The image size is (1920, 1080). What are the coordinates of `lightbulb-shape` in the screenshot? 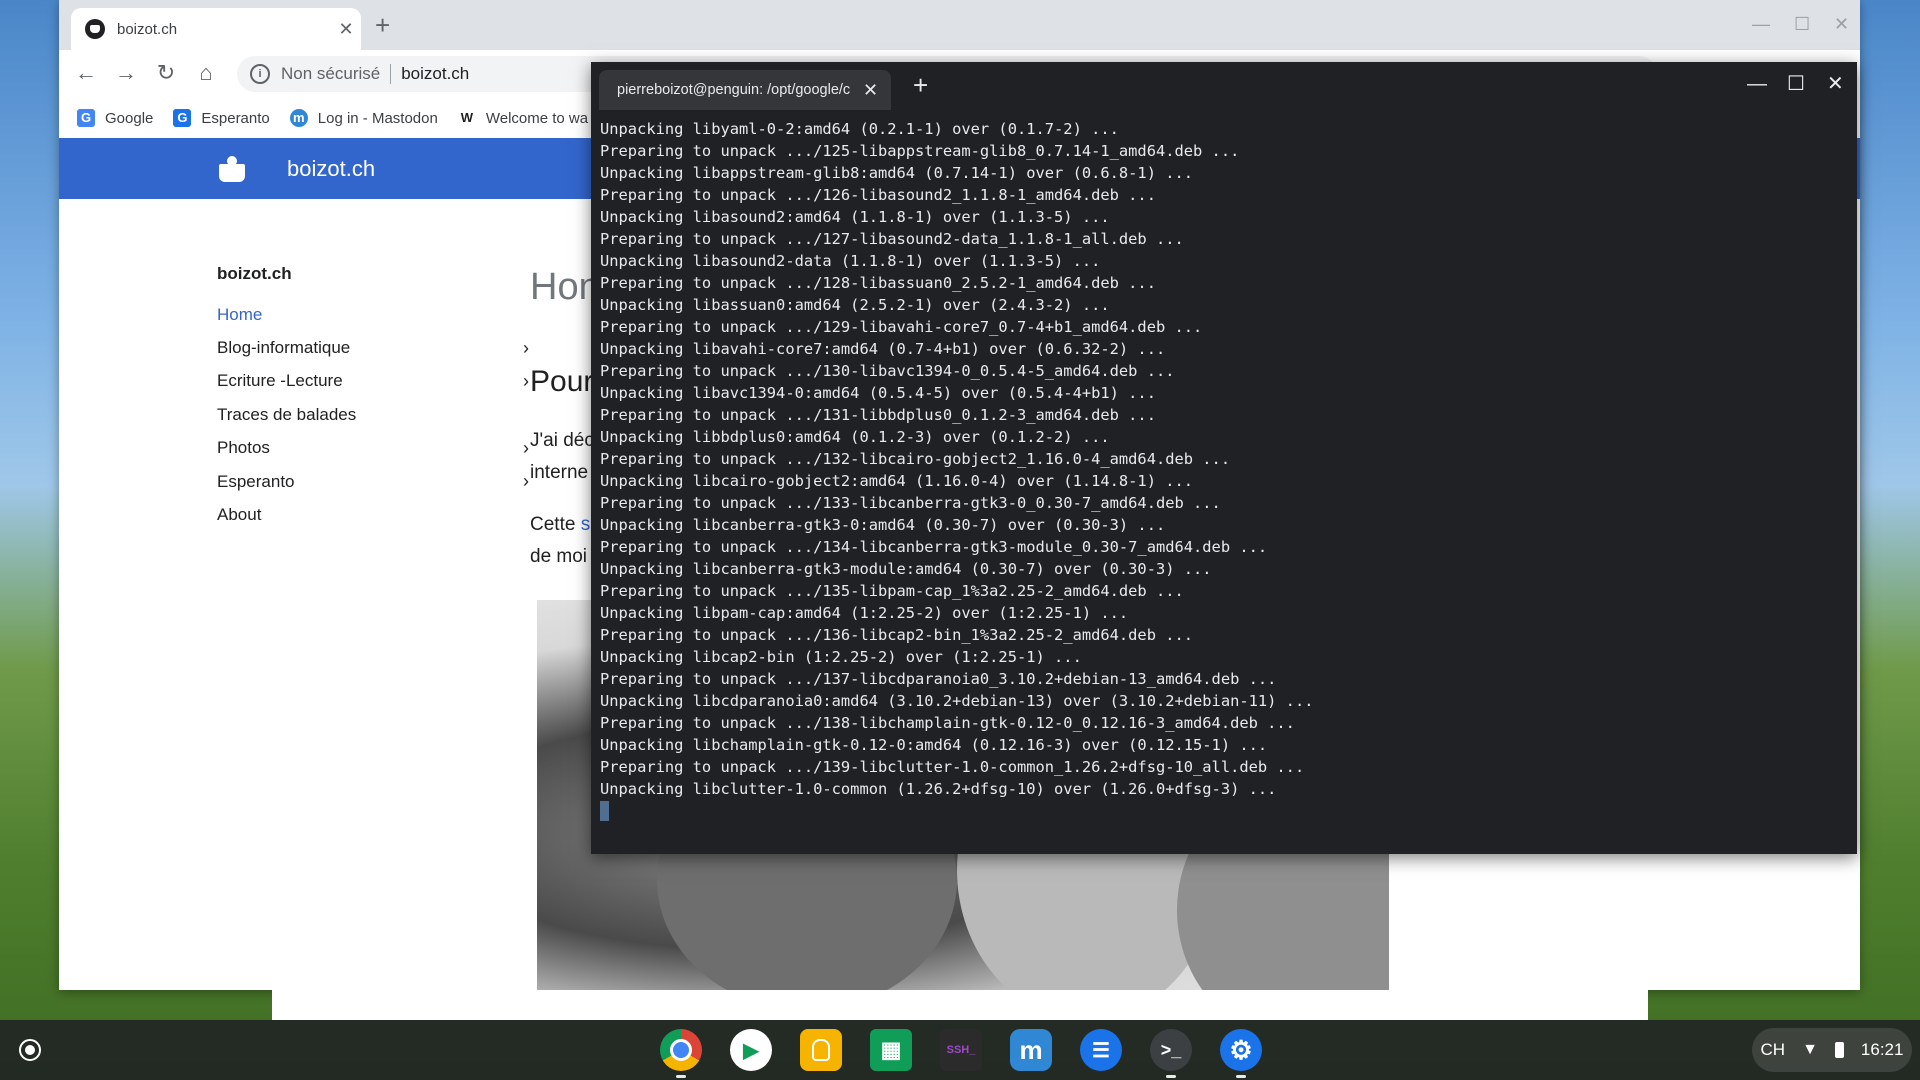 It's located at (821, 1050).